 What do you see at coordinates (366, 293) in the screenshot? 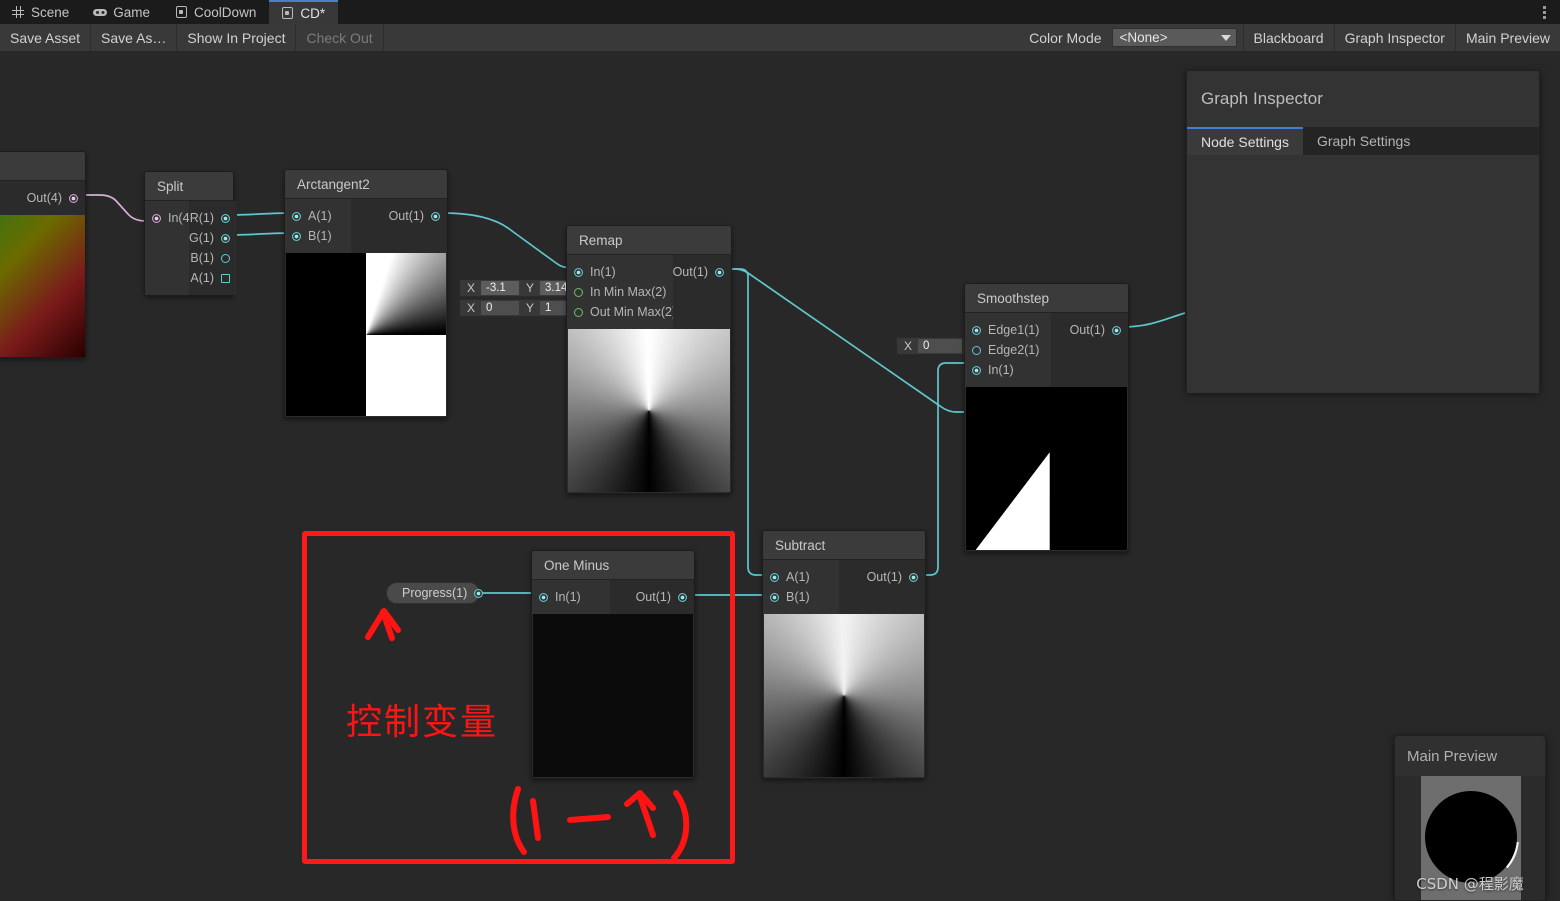
I see `node-arctangent2: Arctangent2 A(1) B(1) Out(1)` at bounding box center [366, 293].